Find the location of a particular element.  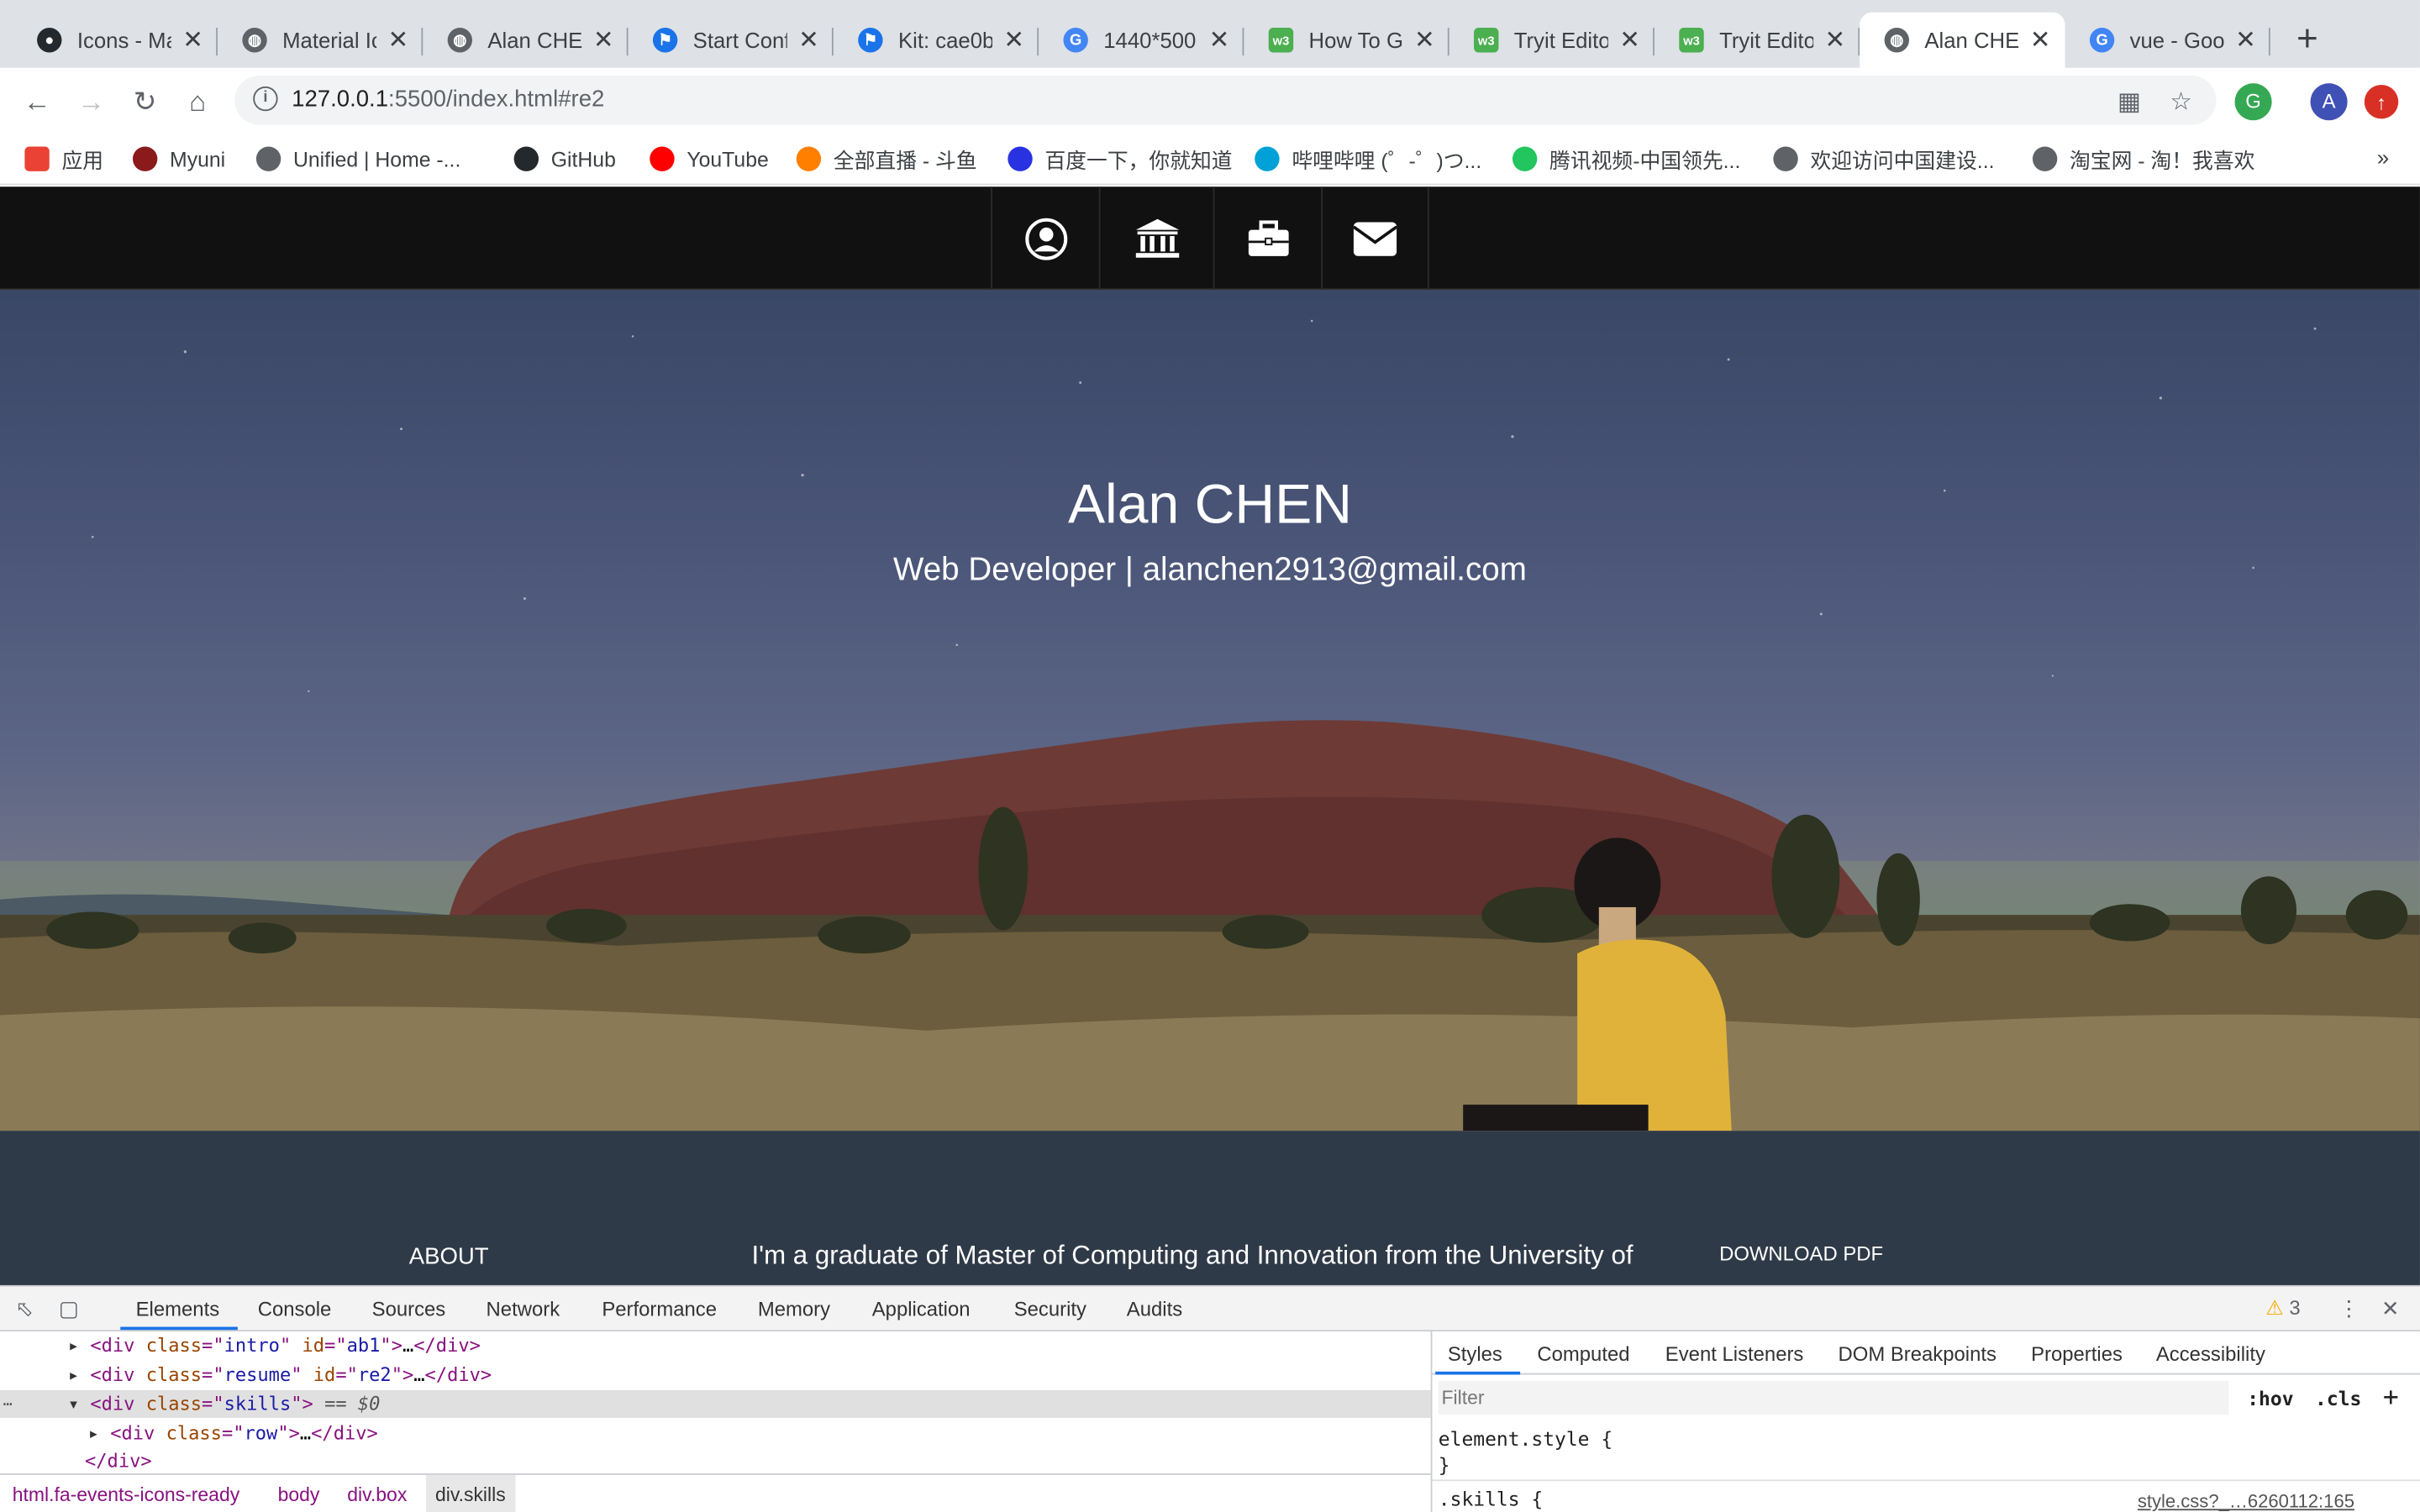

tab-styles: Styles is located at coordinates (1475, 1354).